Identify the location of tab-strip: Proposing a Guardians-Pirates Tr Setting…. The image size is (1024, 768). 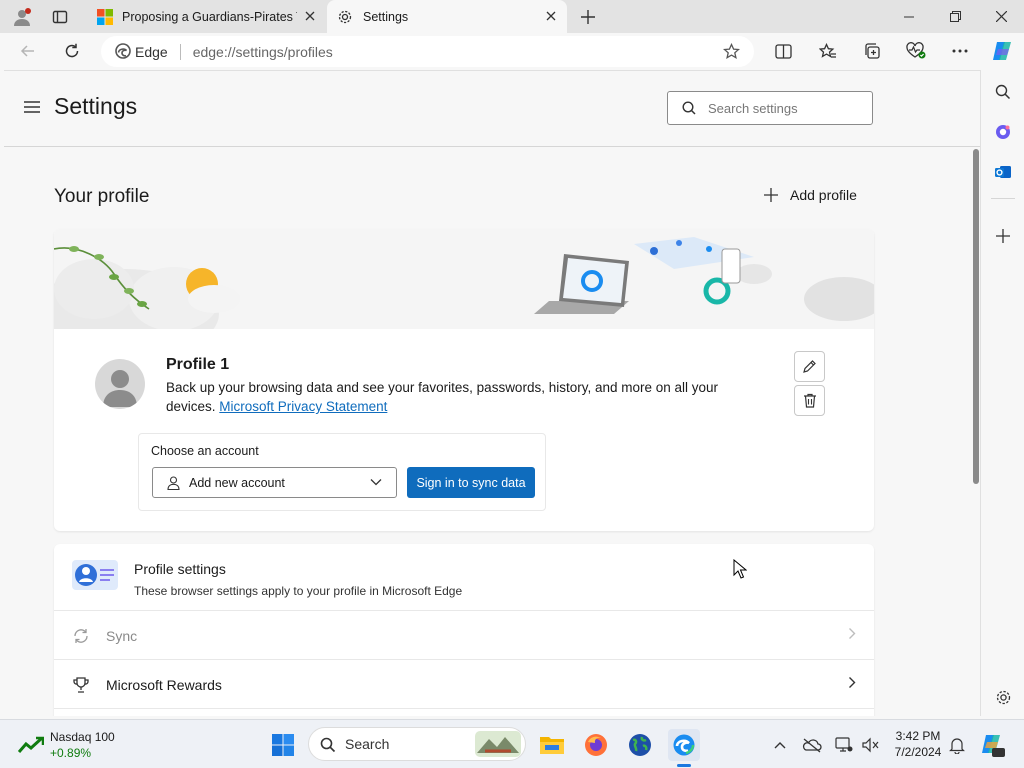
(512, 16).